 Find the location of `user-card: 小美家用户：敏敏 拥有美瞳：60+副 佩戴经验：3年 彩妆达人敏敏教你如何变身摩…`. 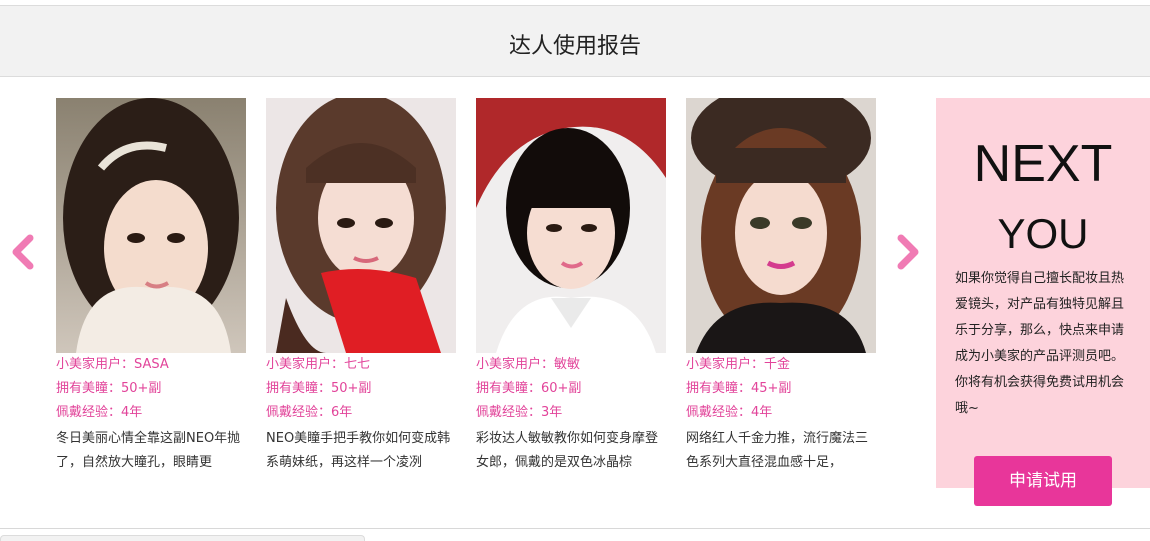

user-card: 小美家用户：敏敏 拥有美瞳：60+副 佩戴经验：3年 彩妆达人敏敏教你如何变身摩… is located at coordinates (571, 286).